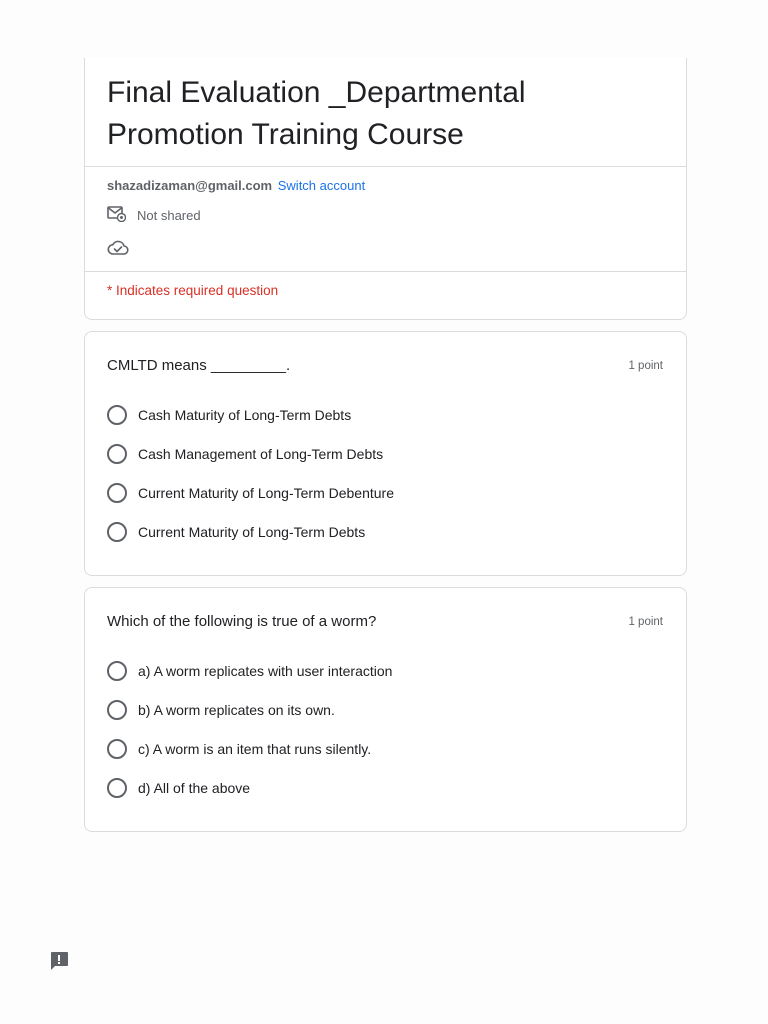 This screenshot has width=768, height=1024. Describe the element at coordinates (199, 365) in the screenshot. I see `question-title: CMLTD means _________.` at that location.